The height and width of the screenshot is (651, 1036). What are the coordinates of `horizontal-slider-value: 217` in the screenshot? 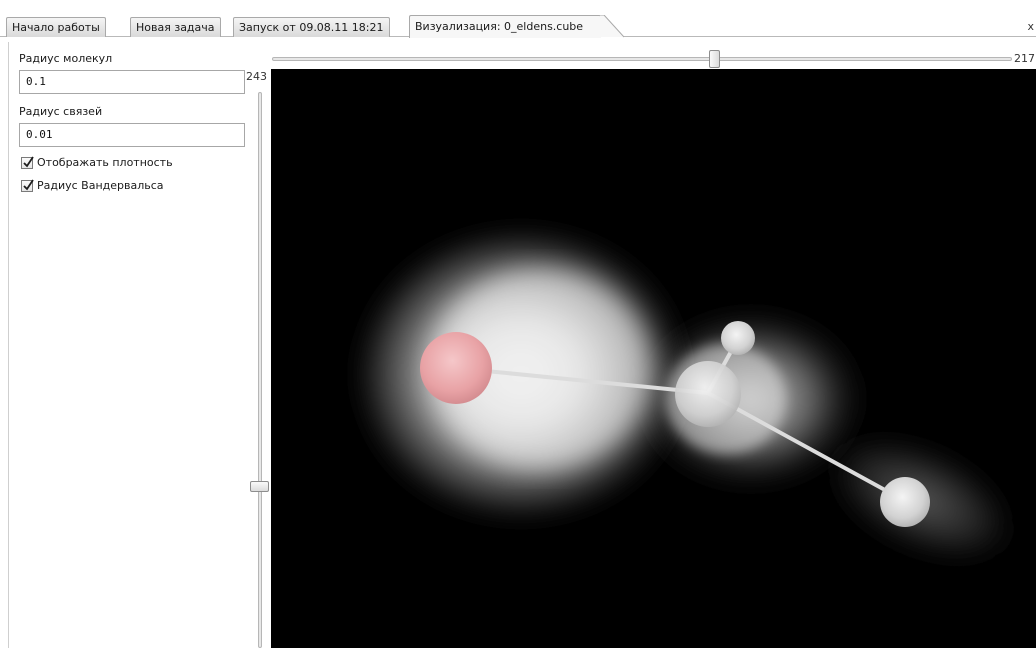 It's located at (1024, 58).